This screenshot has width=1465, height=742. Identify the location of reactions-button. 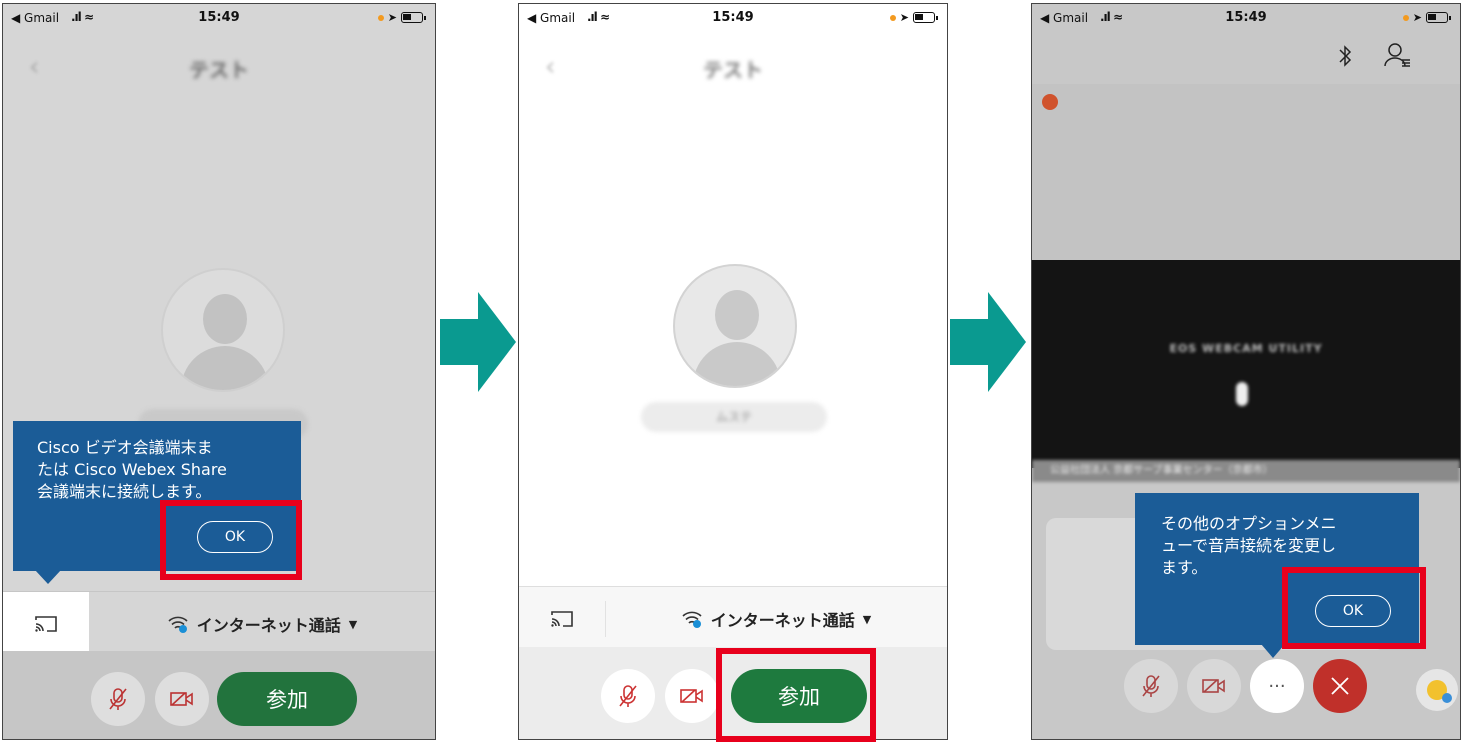
(1437, 690).